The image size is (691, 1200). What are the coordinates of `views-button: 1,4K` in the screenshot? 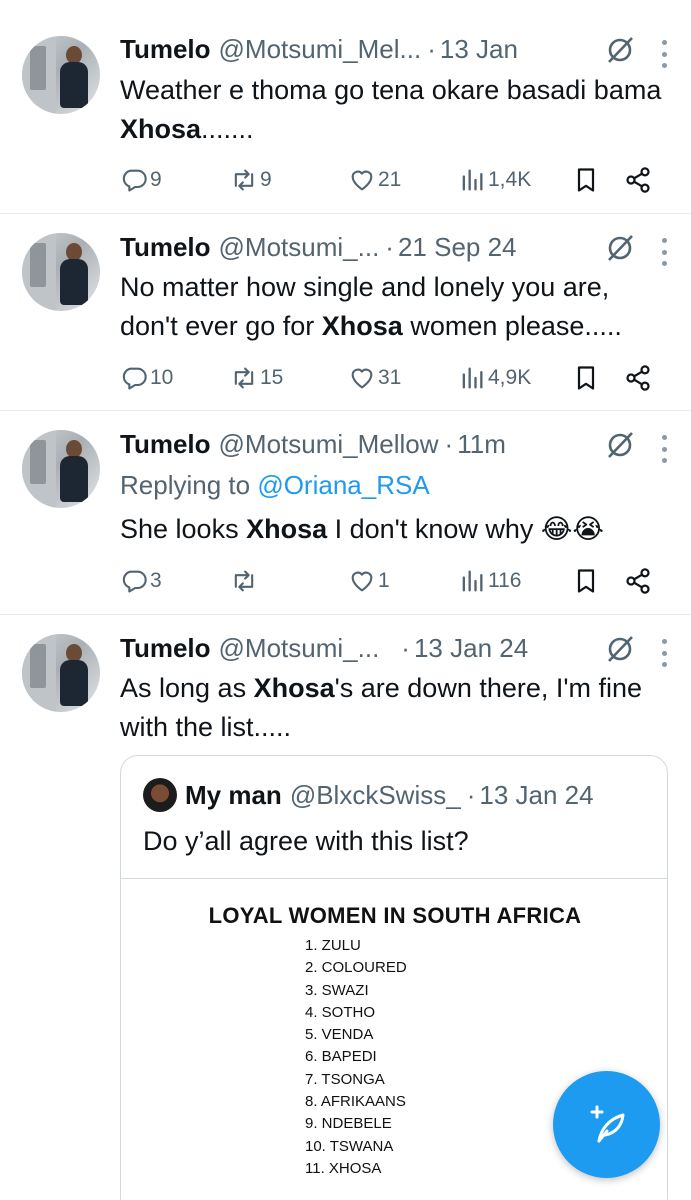 It's located at (494, 180).